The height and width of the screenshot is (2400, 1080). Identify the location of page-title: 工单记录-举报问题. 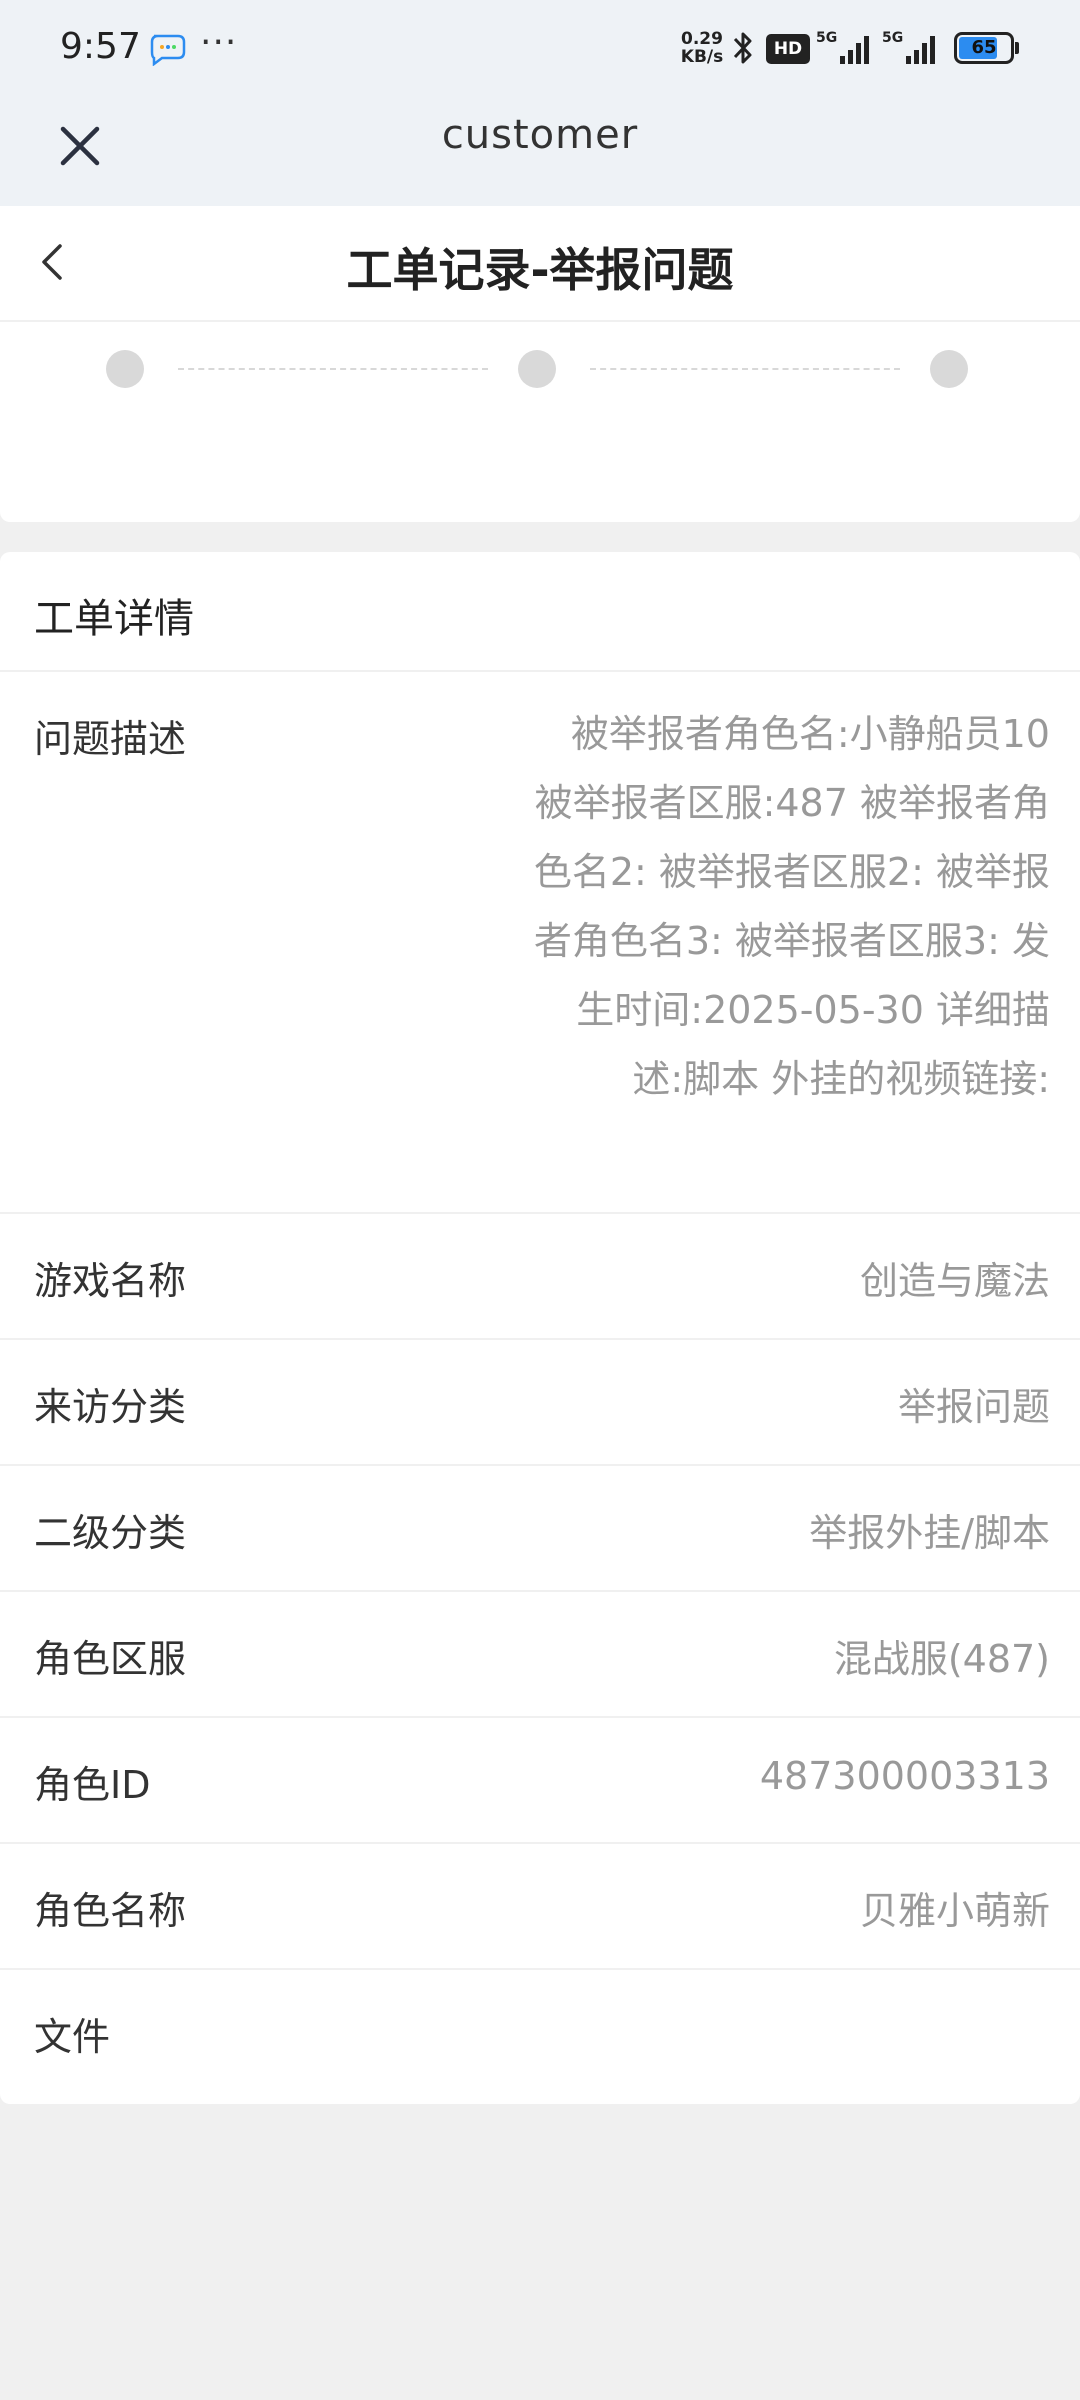
(540, 270).